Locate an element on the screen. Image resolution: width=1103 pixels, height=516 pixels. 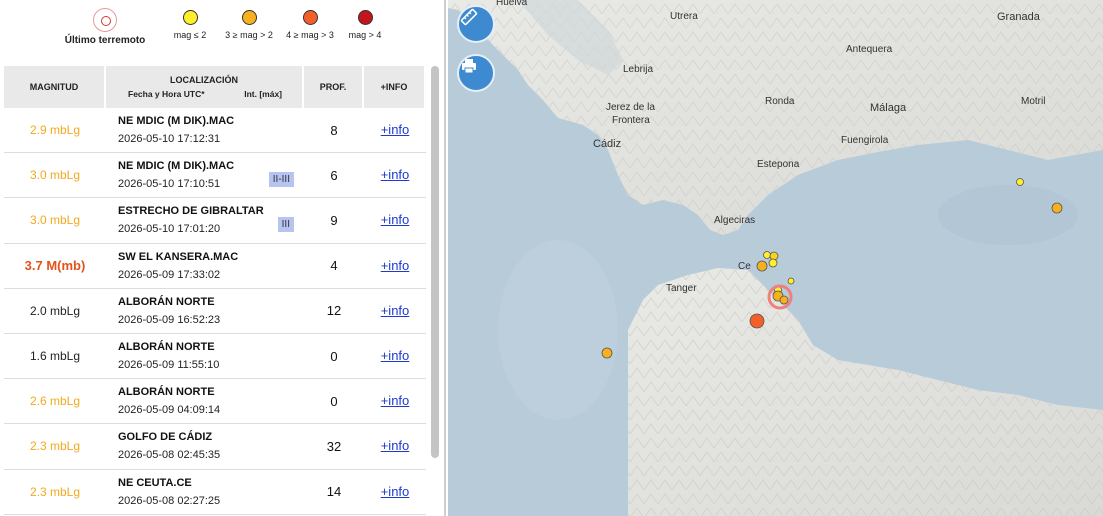
location-cell: GOLFO DE CÁDIZ 2026-05-08 02:45:35 is located at coordinates (205, 447).